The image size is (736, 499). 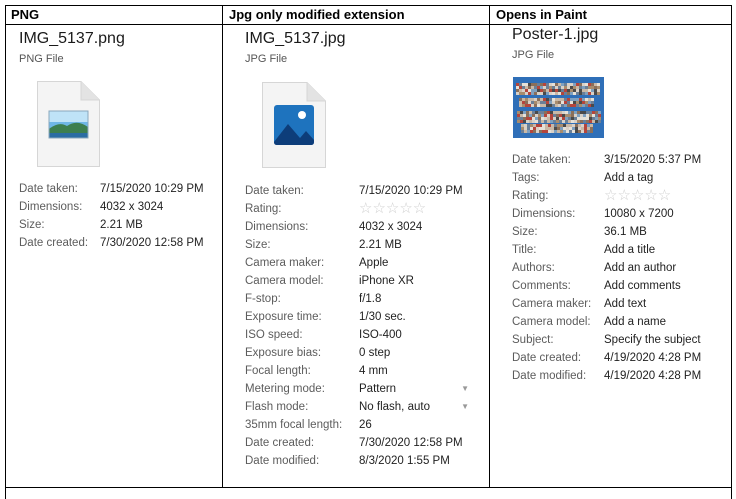 I want to click on property-date-created: Date created: 4/19/2020 4:28 PM, so click(x=606, y=358).